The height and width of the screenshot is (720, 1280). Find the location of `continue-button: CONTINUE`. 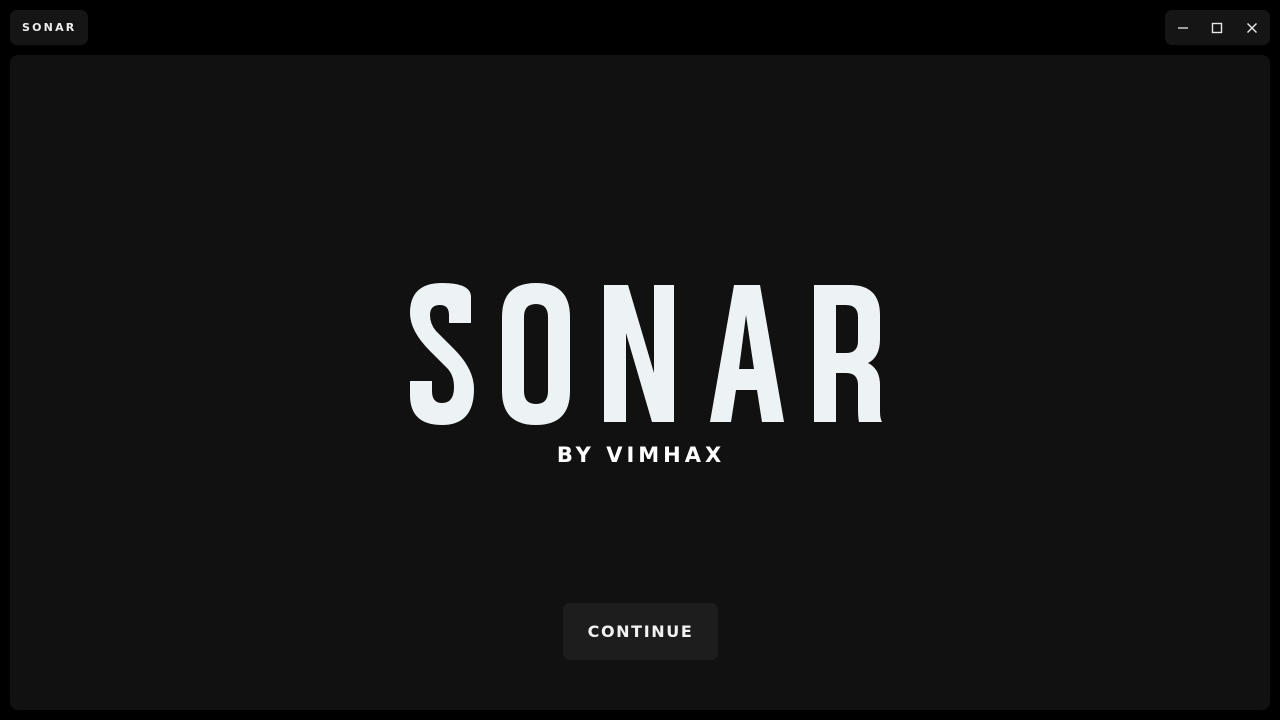

continue-button: CONTINUE is located at coordinates (640, 631).